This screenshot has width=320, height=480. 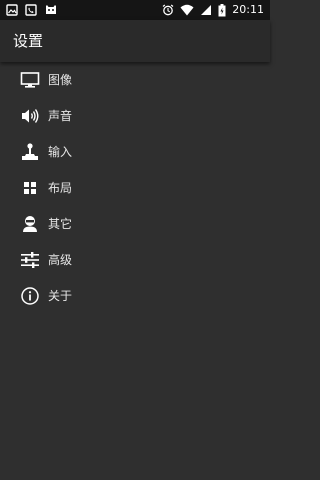 What do you see at coordinates (187, 10) in the screenshot?
I see `wifi-icon` at bounding box center [187, 10].